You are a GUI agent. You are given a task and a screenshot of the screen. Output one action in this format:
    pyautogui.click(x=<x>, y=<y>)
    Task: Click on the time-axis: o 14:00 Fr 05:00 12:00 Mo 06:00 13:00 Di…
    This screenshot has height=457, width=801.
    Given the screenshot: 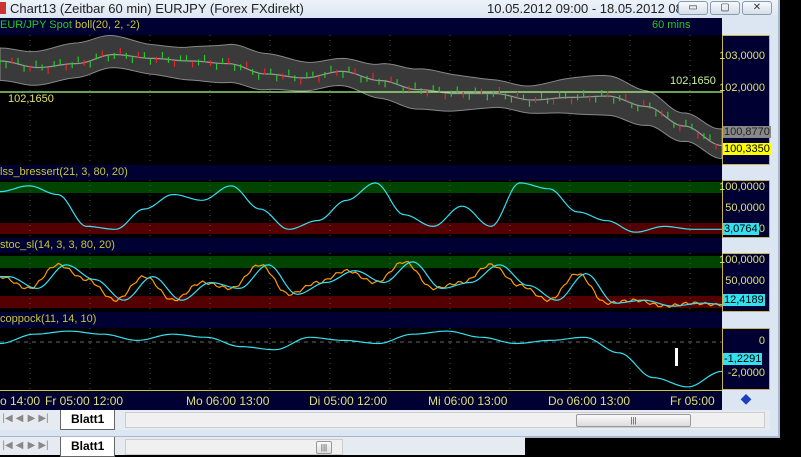 What is the action you would take?
    pyautogui.click(x=361, y=400)
    